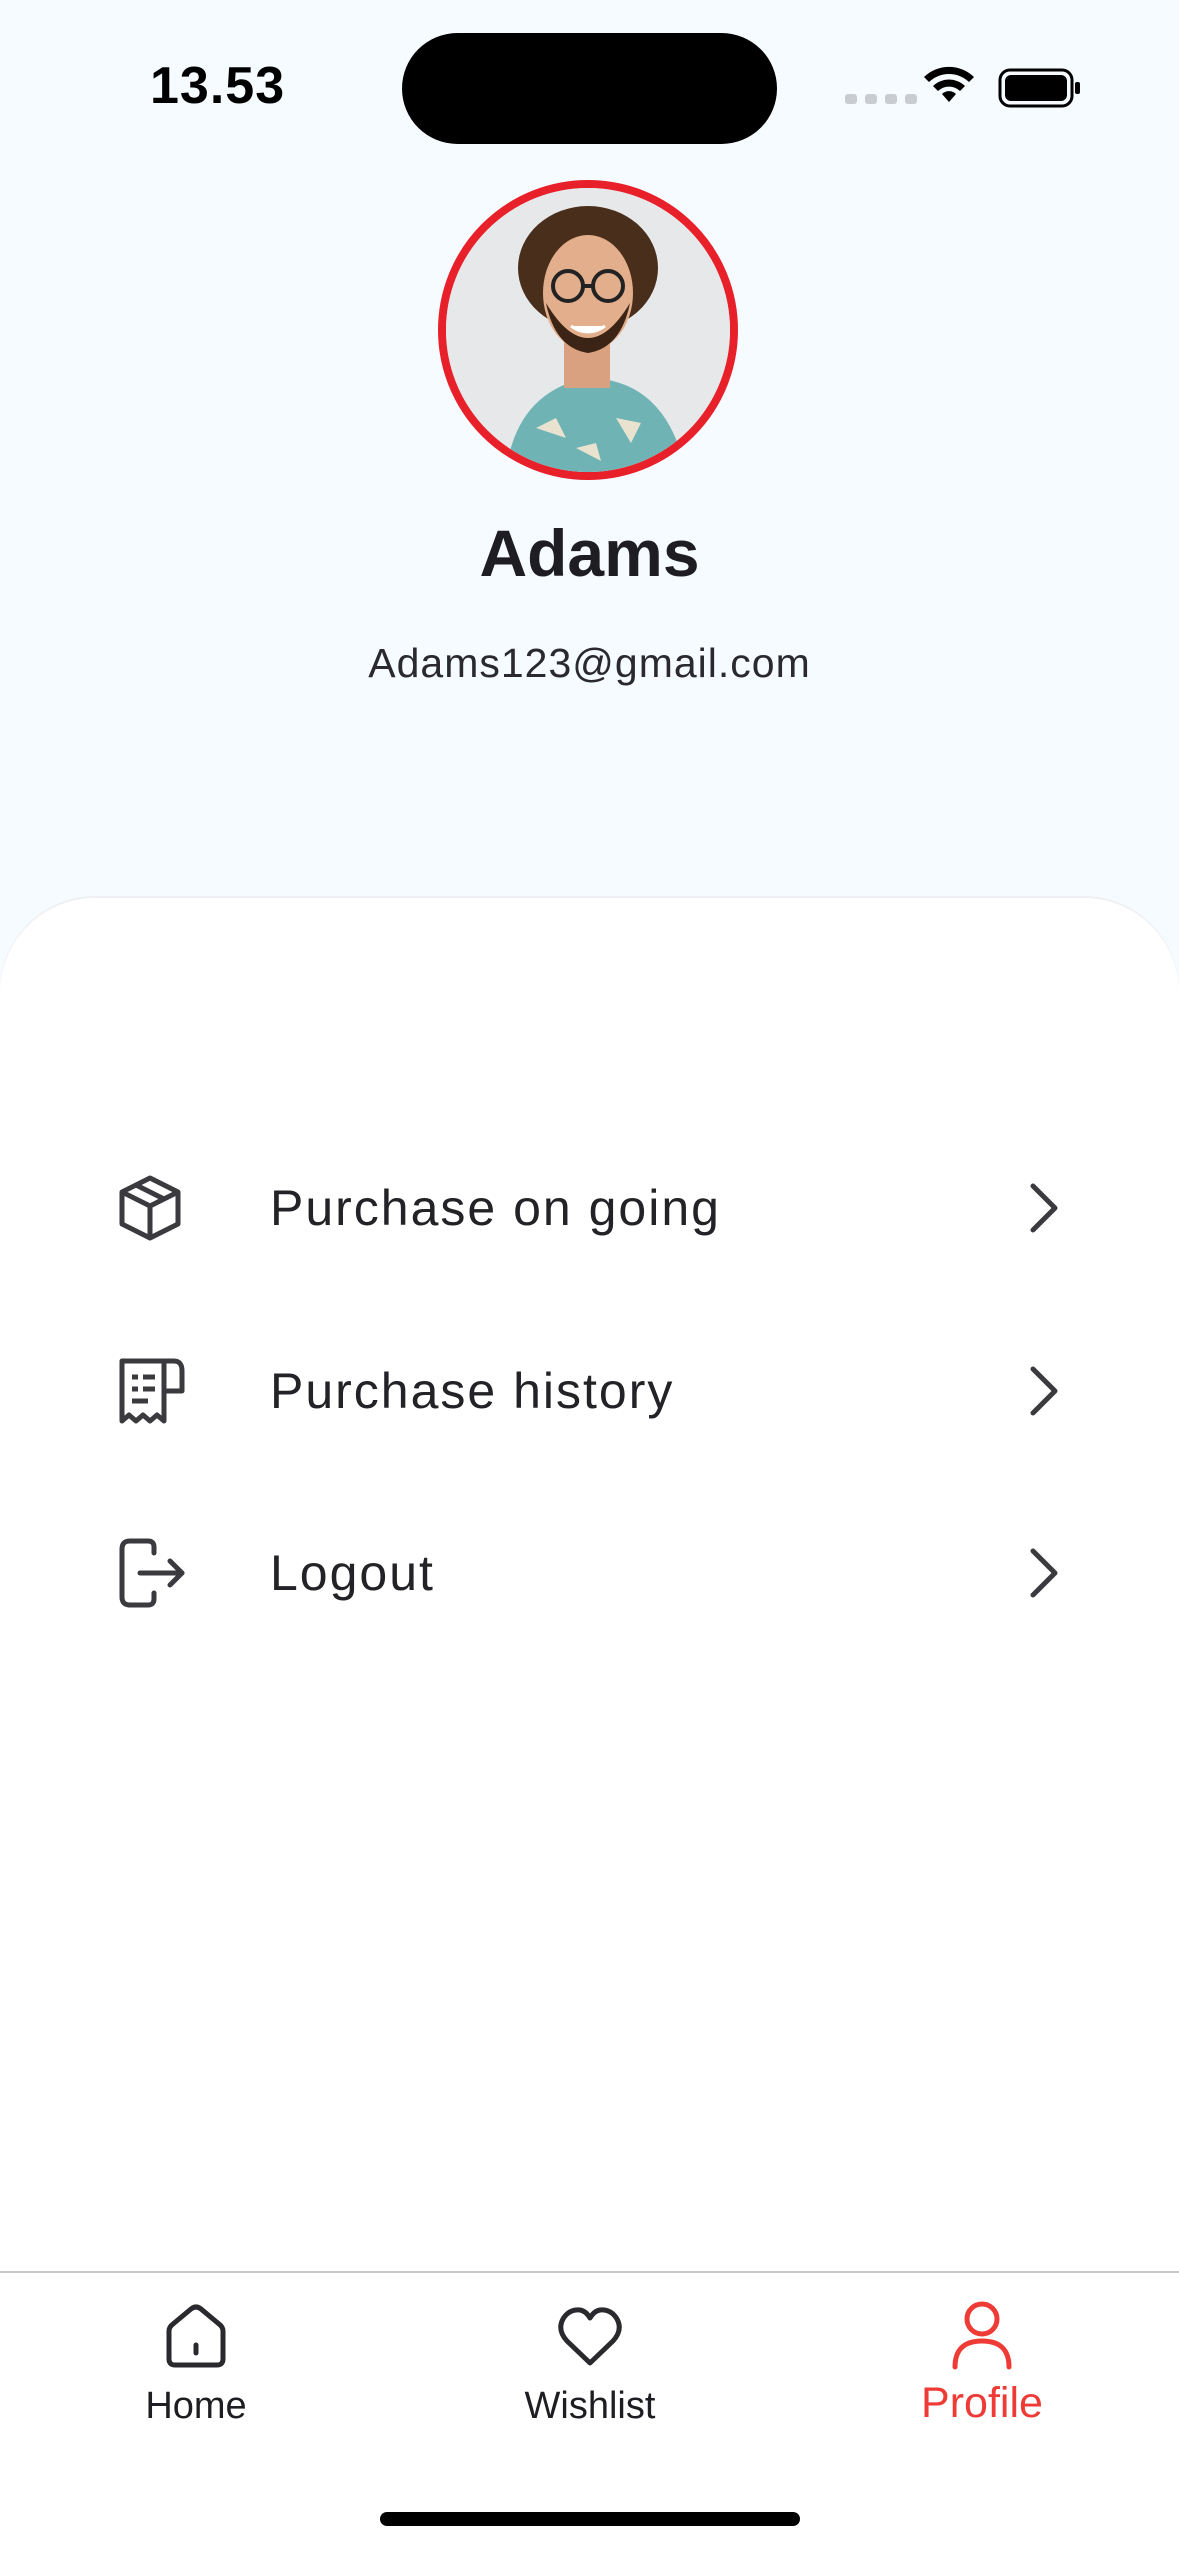  I want to click on nav-item-wishlist: Wishlist, so click(590, 2373).